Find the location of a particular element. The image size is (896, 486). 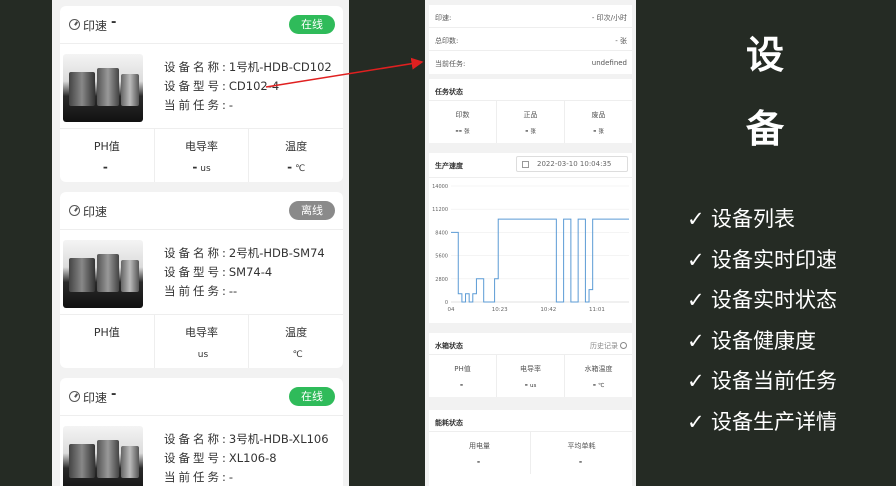

tank-conductivity: 电导率 - us is located at coordinates (531, 376).